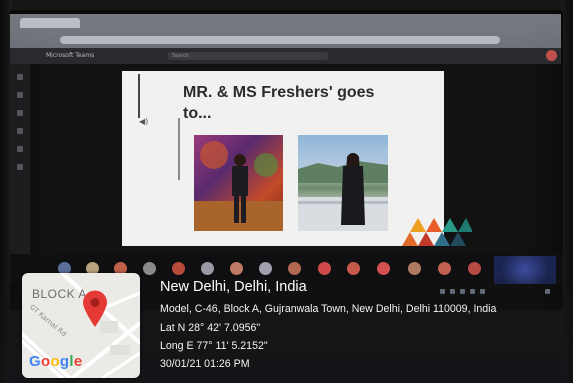 The image size is (573, 383). I want to click on slide-decoration, so click(437, 232).